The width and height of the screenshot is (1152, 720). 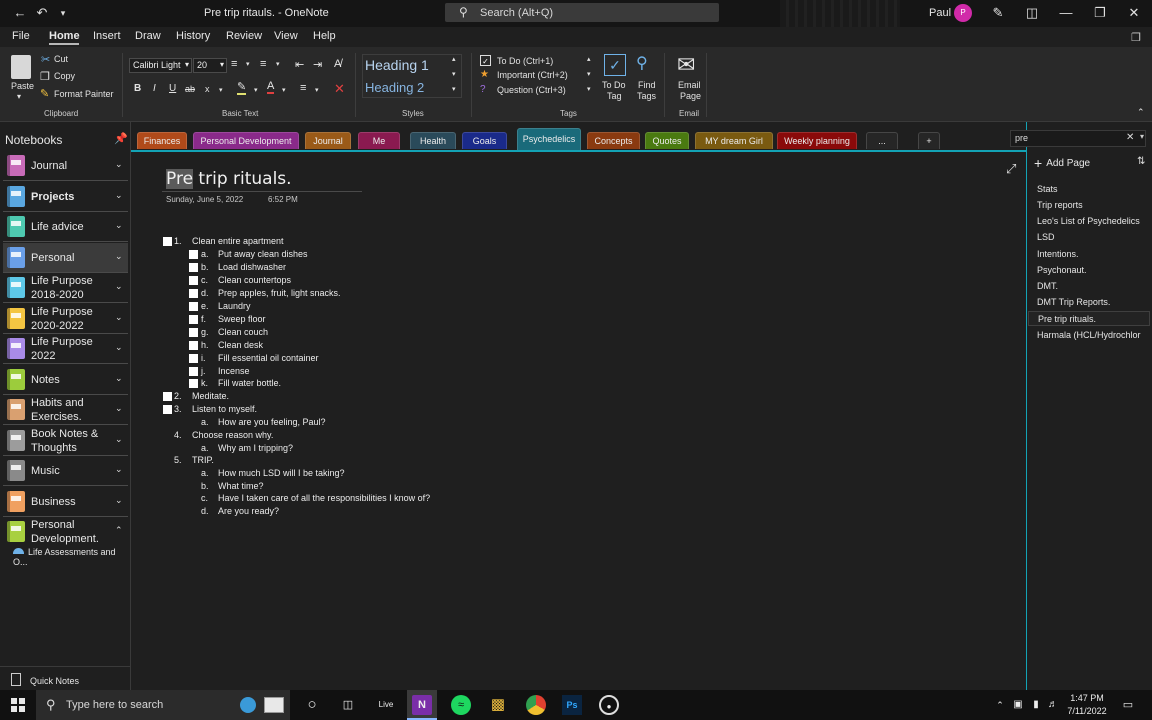 What do you see at coordinates (65, 440) in the screenshot?
I see `notebook-item: Book Notes & Thoughts ⌄` at bounding box center [65, 440].